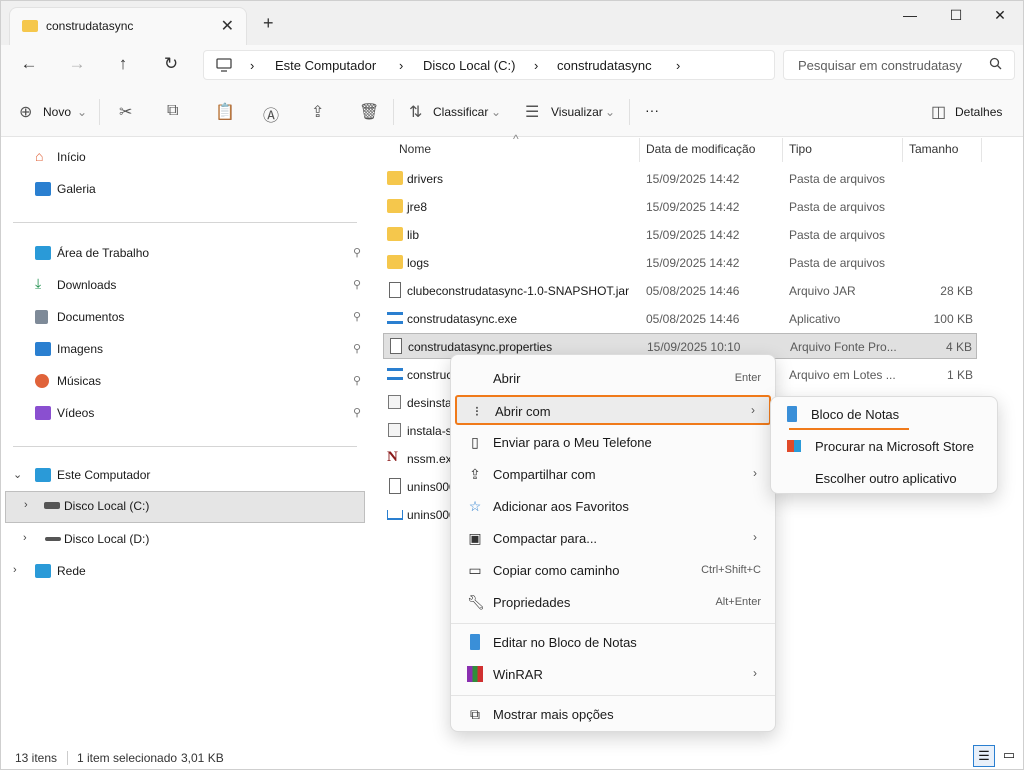 The image size is (1024, 770). I want to click on documents-icon, so click(41, 317).